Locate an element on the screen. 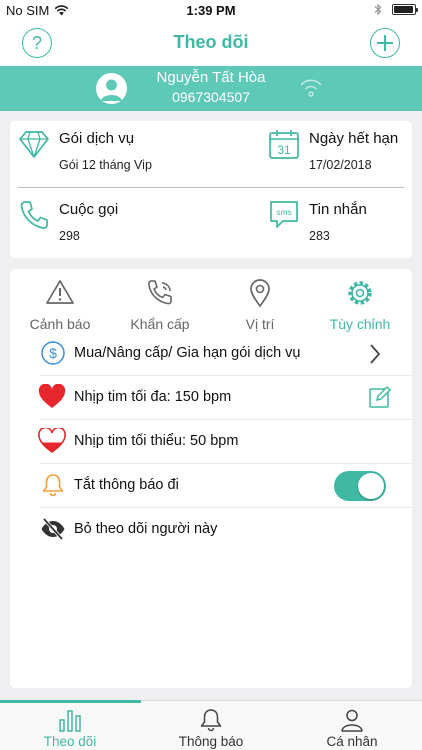 This screenshot has height=750, width=422. chevron-right-icon is located at coordinates (375, 354).